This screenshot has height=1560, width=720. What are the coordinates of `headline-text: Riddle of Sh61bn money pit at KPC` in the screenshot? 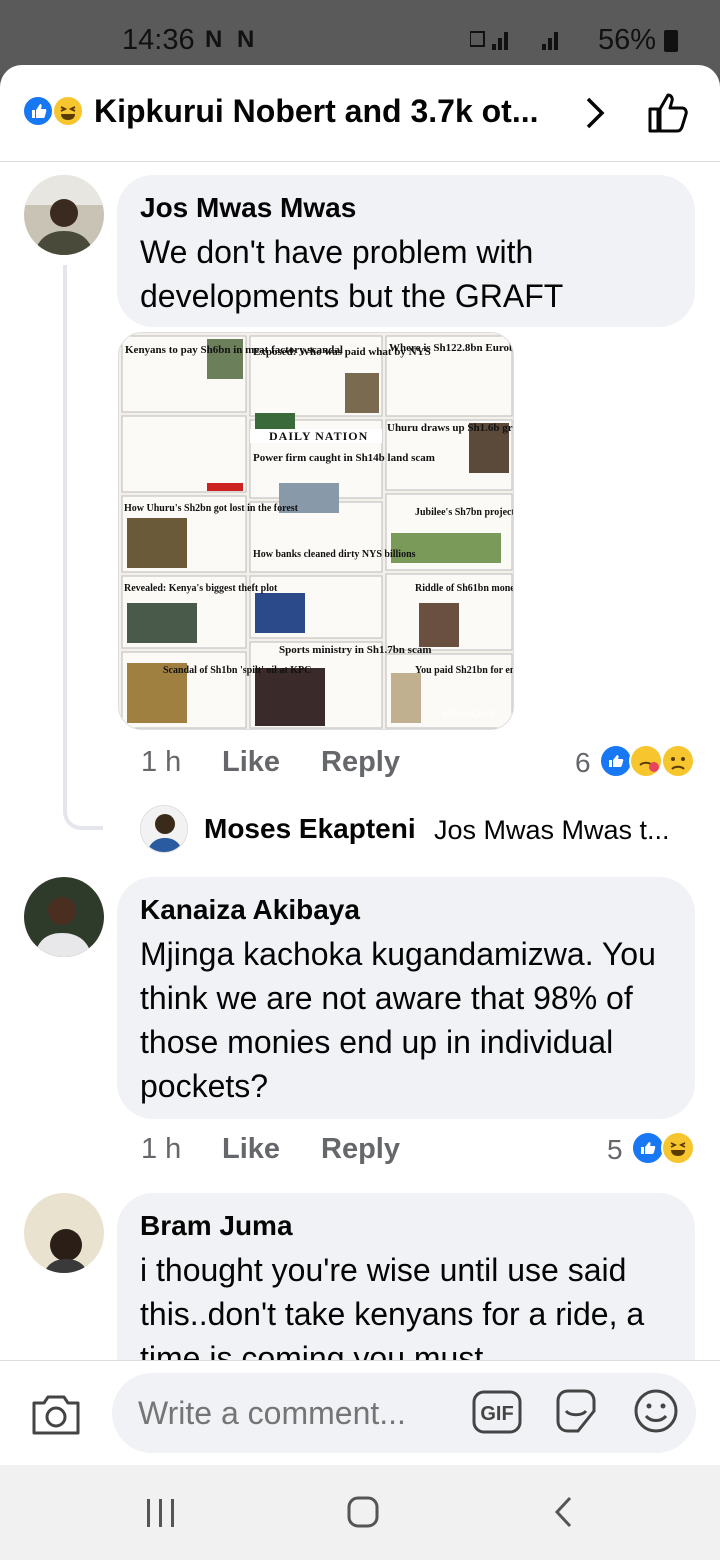 It's located at (464, 588).